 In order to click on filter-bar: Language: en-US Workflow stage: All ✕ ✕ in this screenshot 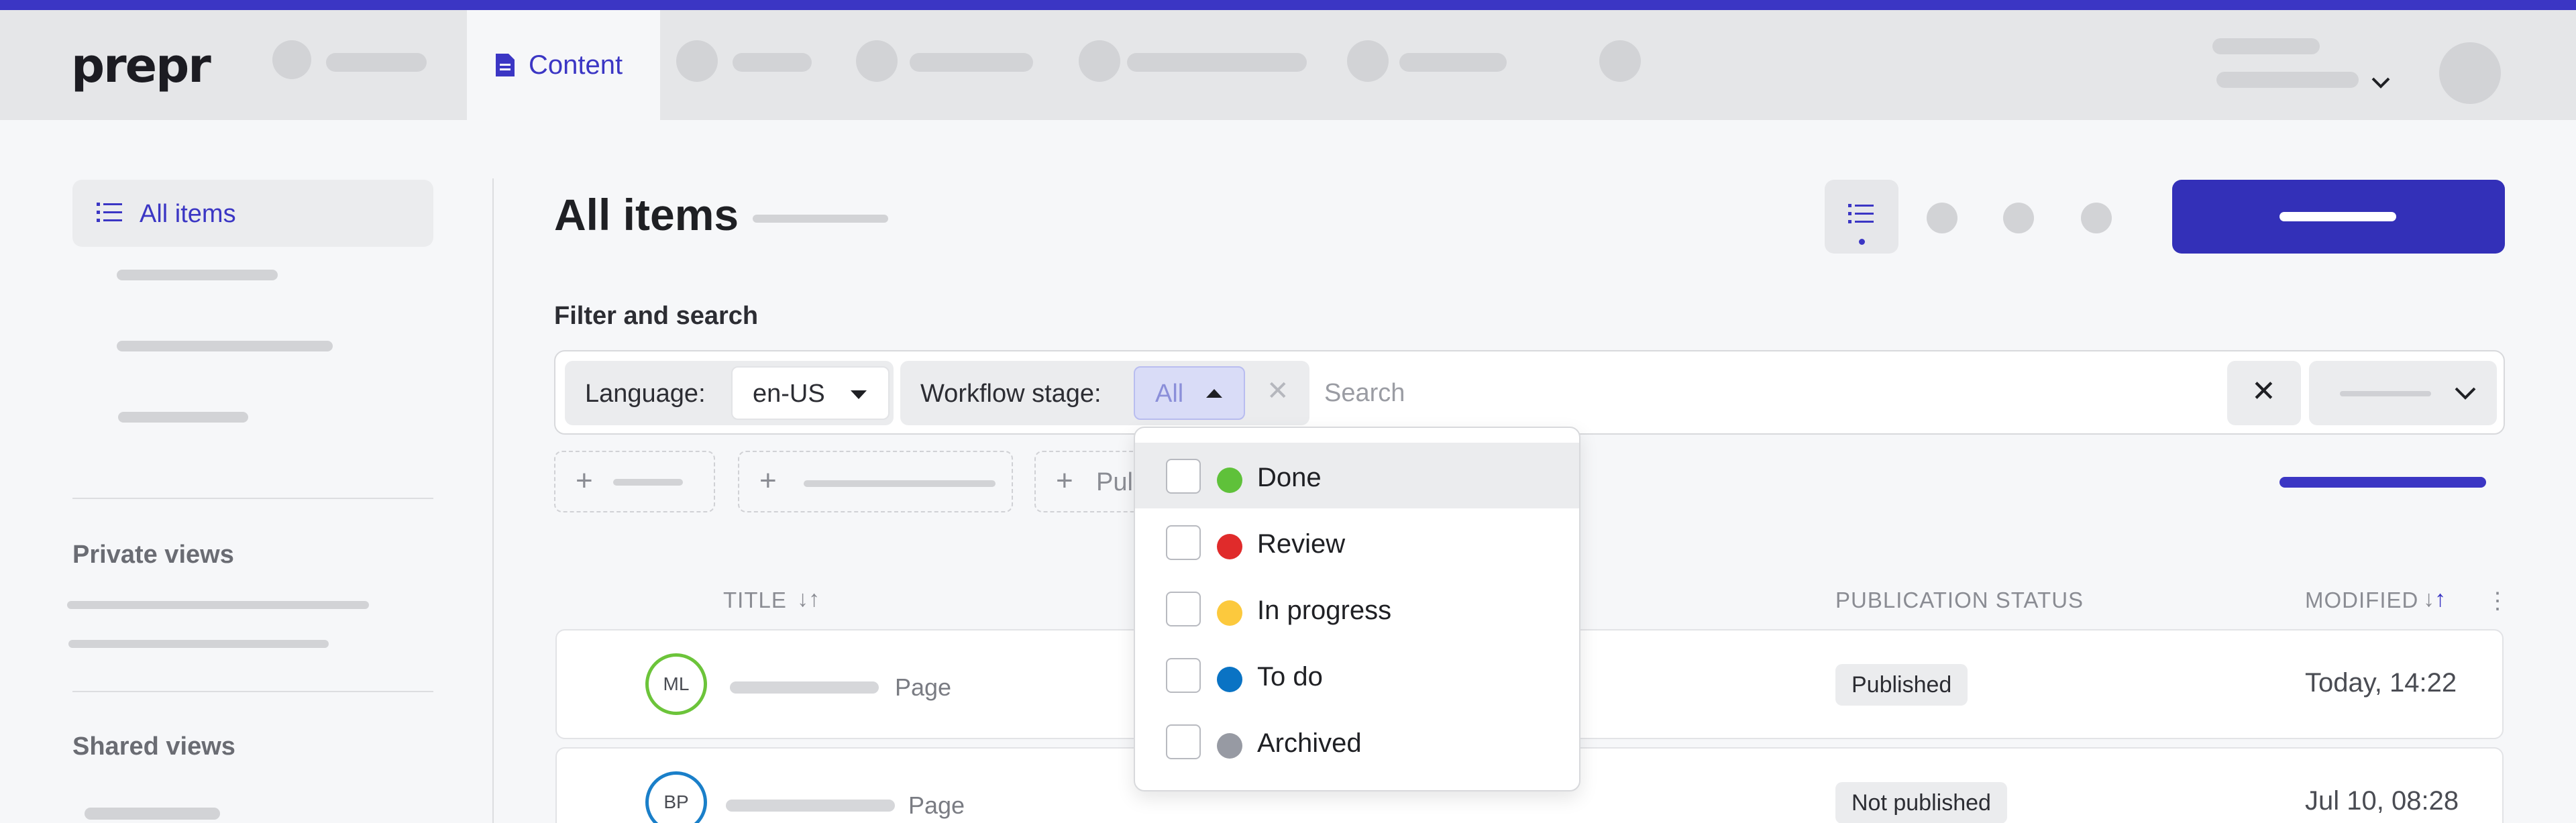, I will do `click(1529, 392)`.